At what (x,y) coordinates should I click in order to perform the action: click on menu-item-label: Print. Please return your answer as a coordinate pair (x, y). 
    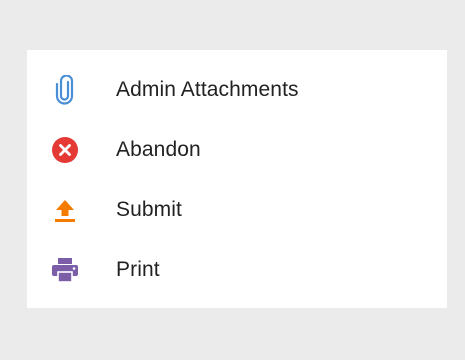
    Looking at the image, I should click on (138, 269).